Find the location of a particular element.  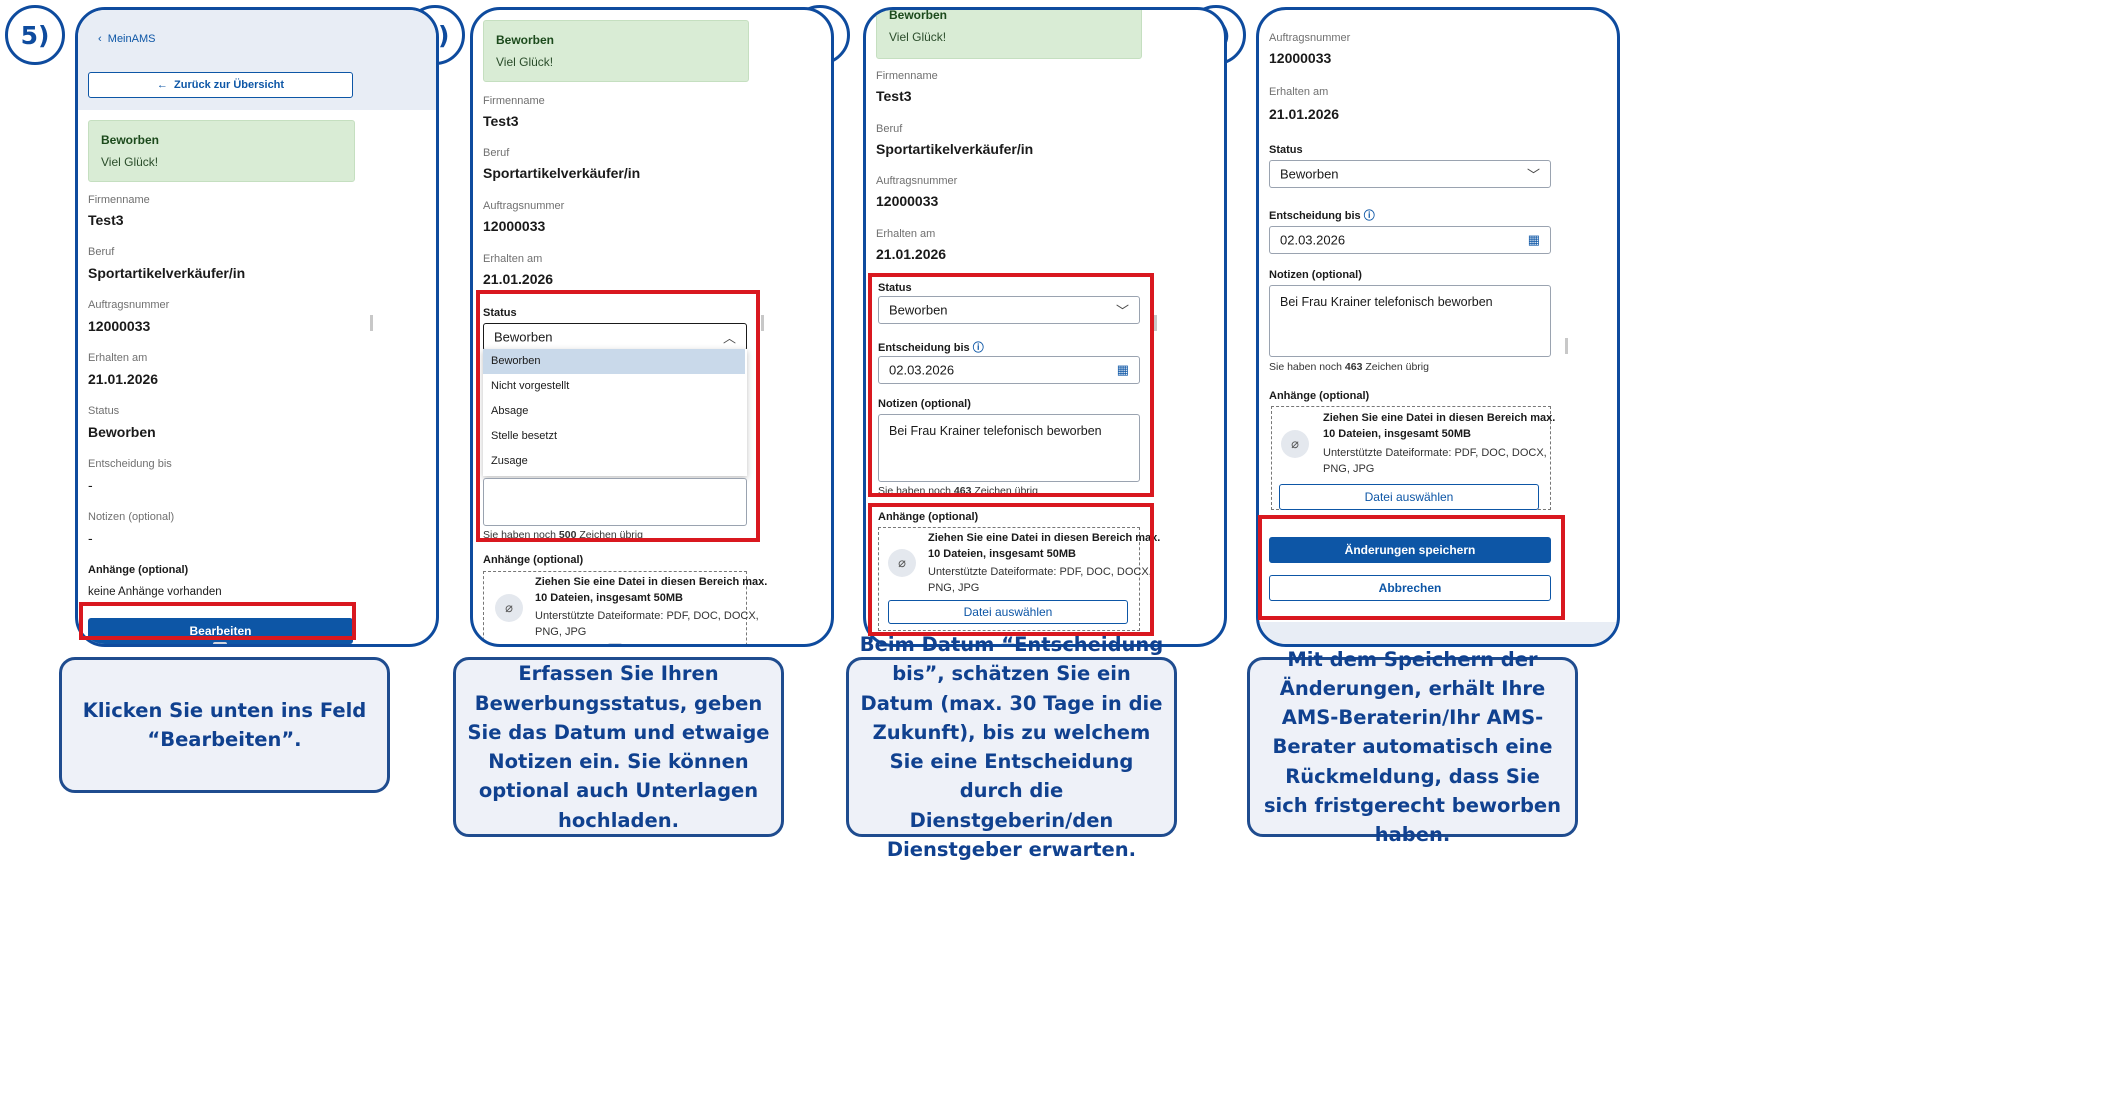

save-changes-button: Änderungen speichern is located at coordinates (1410, 550).